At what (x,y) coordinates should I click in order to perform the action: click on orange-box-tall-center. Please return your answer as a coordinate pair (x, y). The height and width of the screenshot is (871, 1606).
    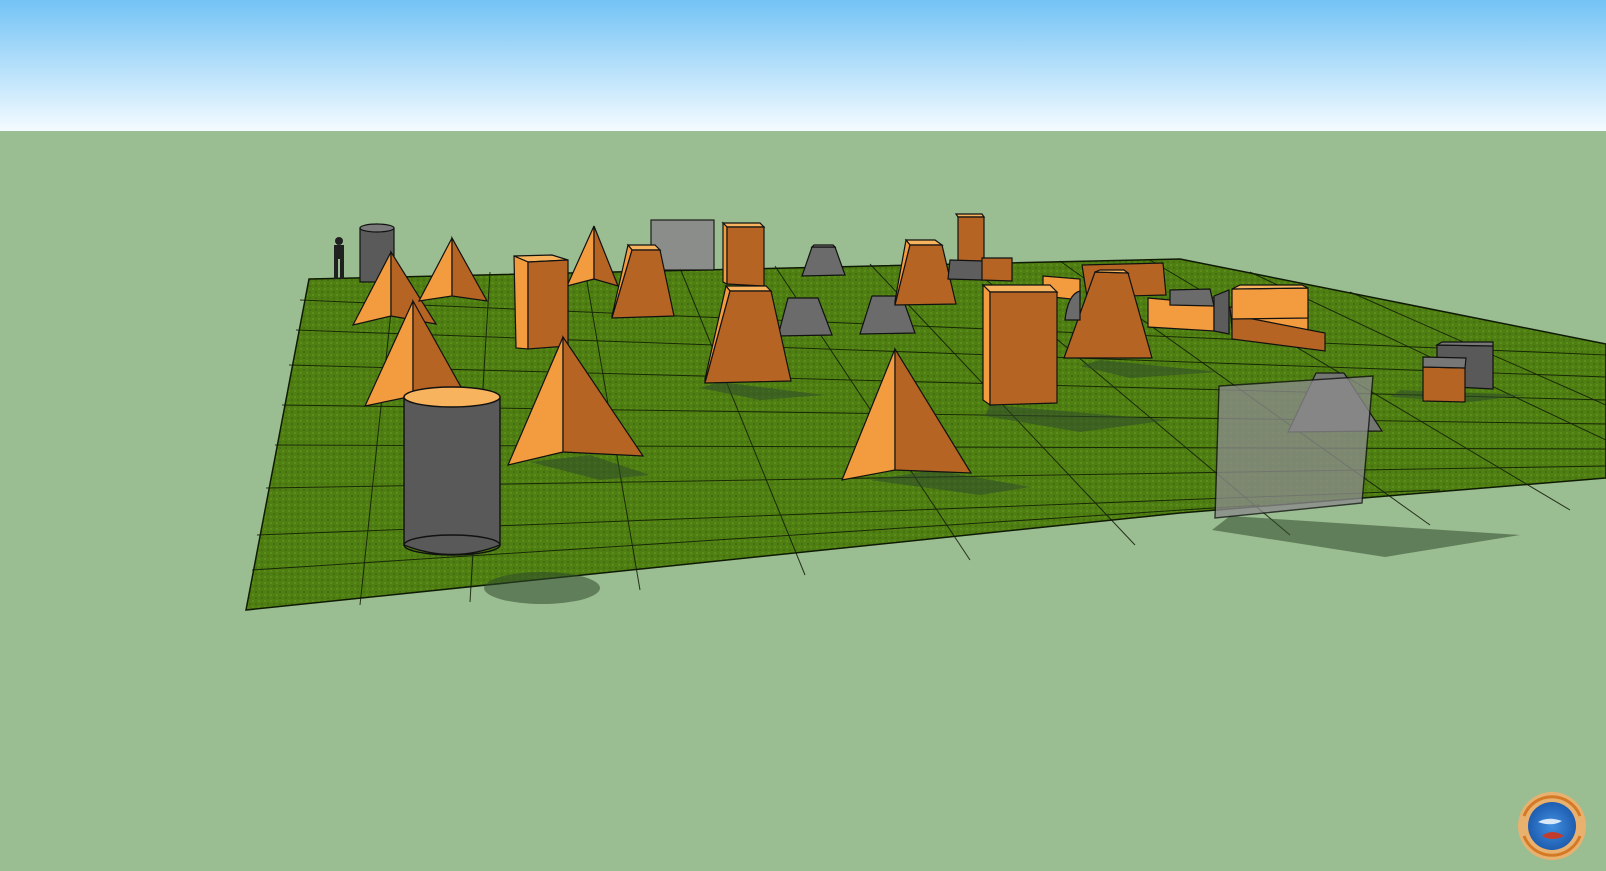
    Looking at the image, I should click on (743, 254).